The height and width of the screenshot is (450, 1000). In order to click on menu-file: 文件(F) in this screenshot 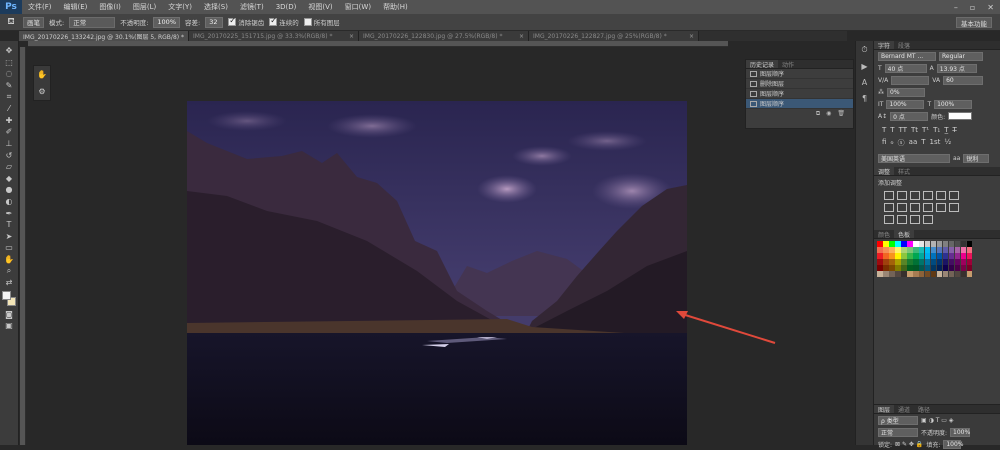, I will do `click(40, 7)`.